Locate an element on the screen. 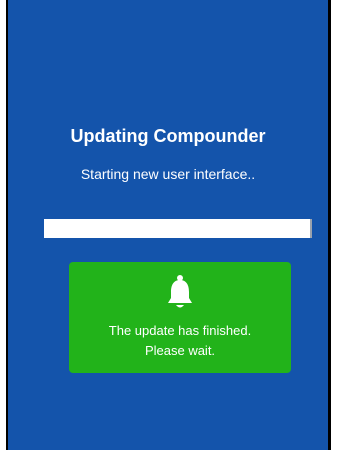  status-subtitle: Starting new user interface.. is located at coordinates (168, 174).